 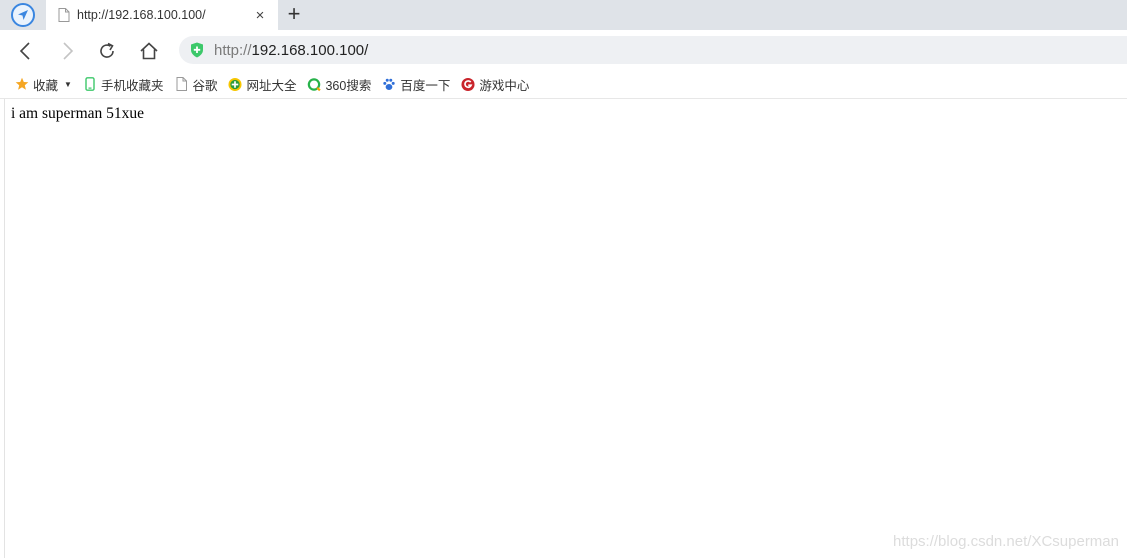 I want to click on bookmark-favorites: 收藏 ▼, so click(x=43, y=84).